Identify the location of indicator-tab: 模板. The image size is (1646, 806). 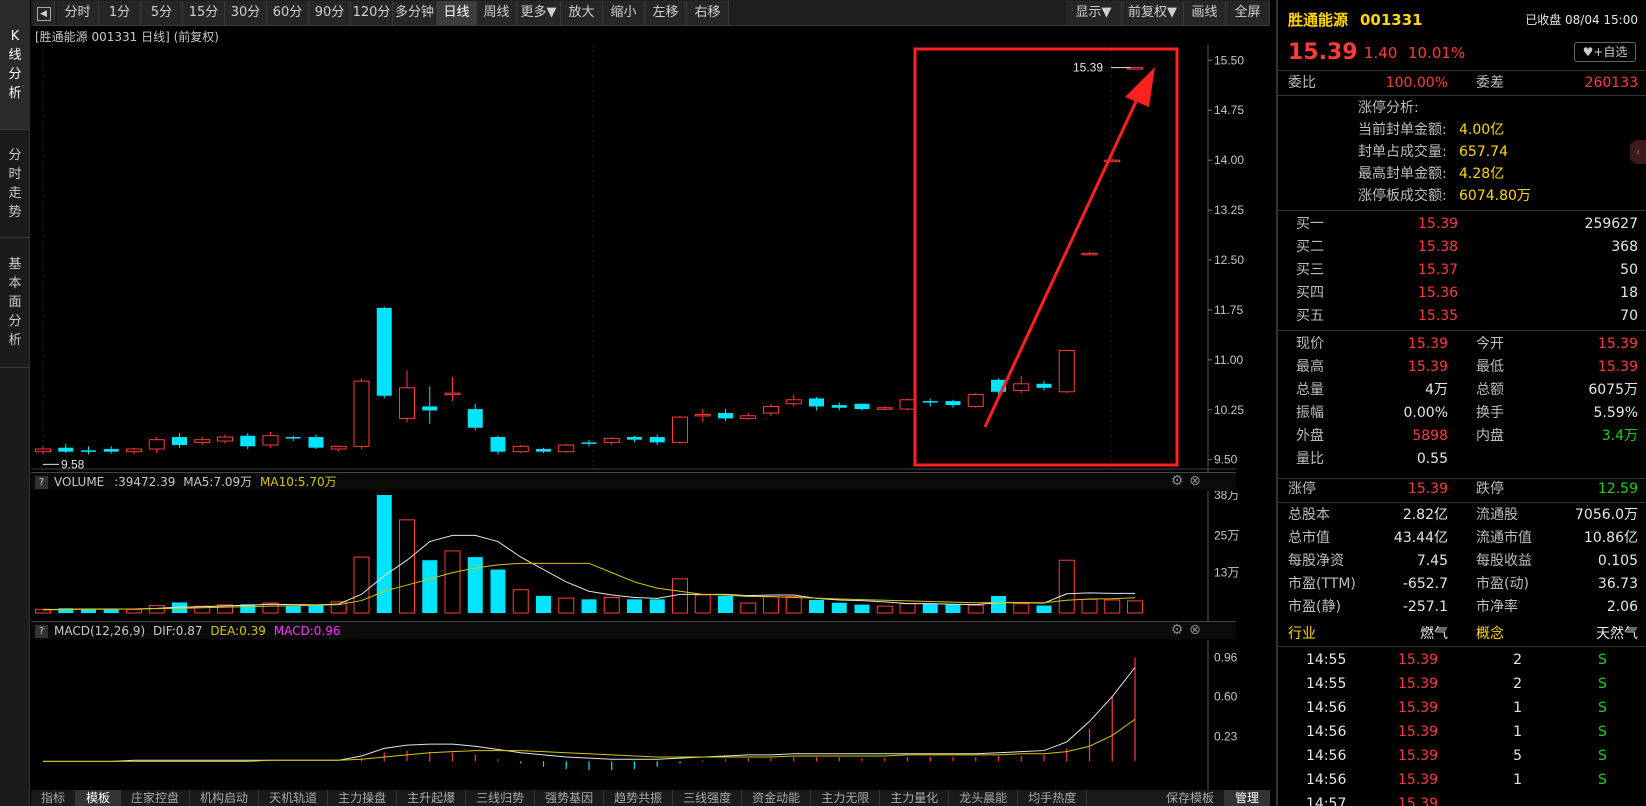
(99, 798).